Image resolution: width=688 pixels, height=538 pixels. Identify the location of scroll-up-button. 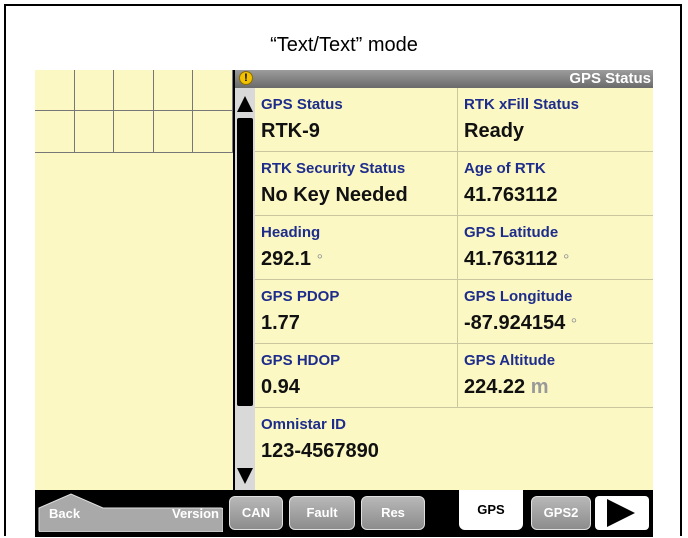
(245, 102).